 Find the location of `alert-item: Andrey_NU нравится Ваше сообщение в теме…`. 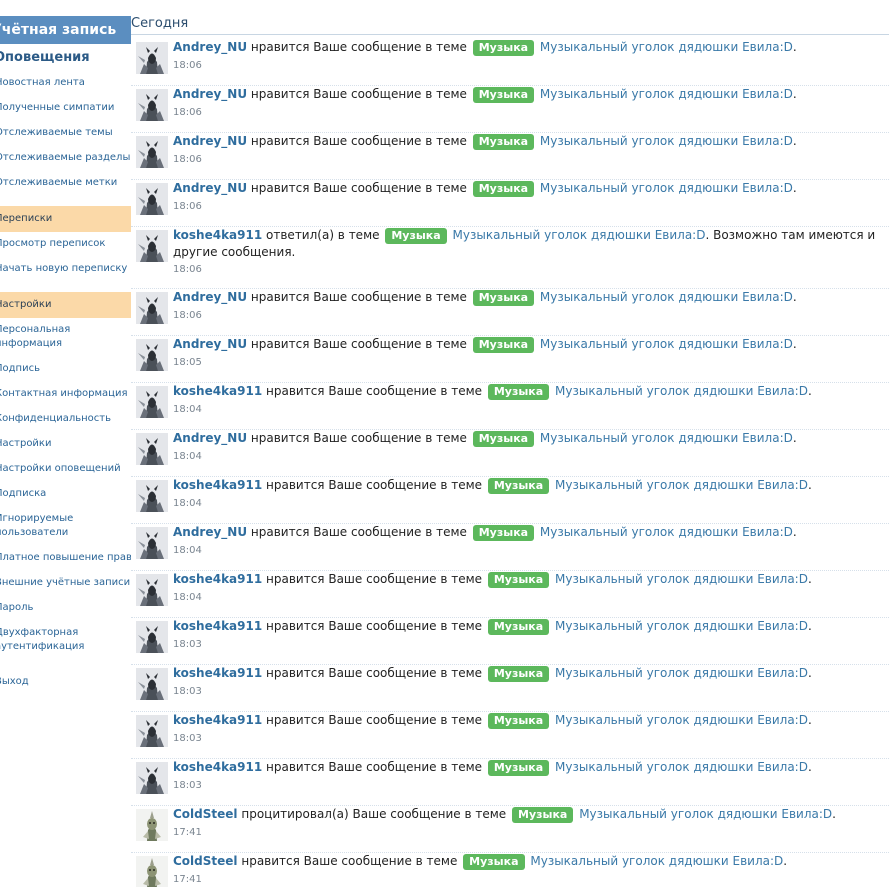

alert-item: Andrey_NU нравится Ваше сообщение в теме… is located at coordinates (510, 359).